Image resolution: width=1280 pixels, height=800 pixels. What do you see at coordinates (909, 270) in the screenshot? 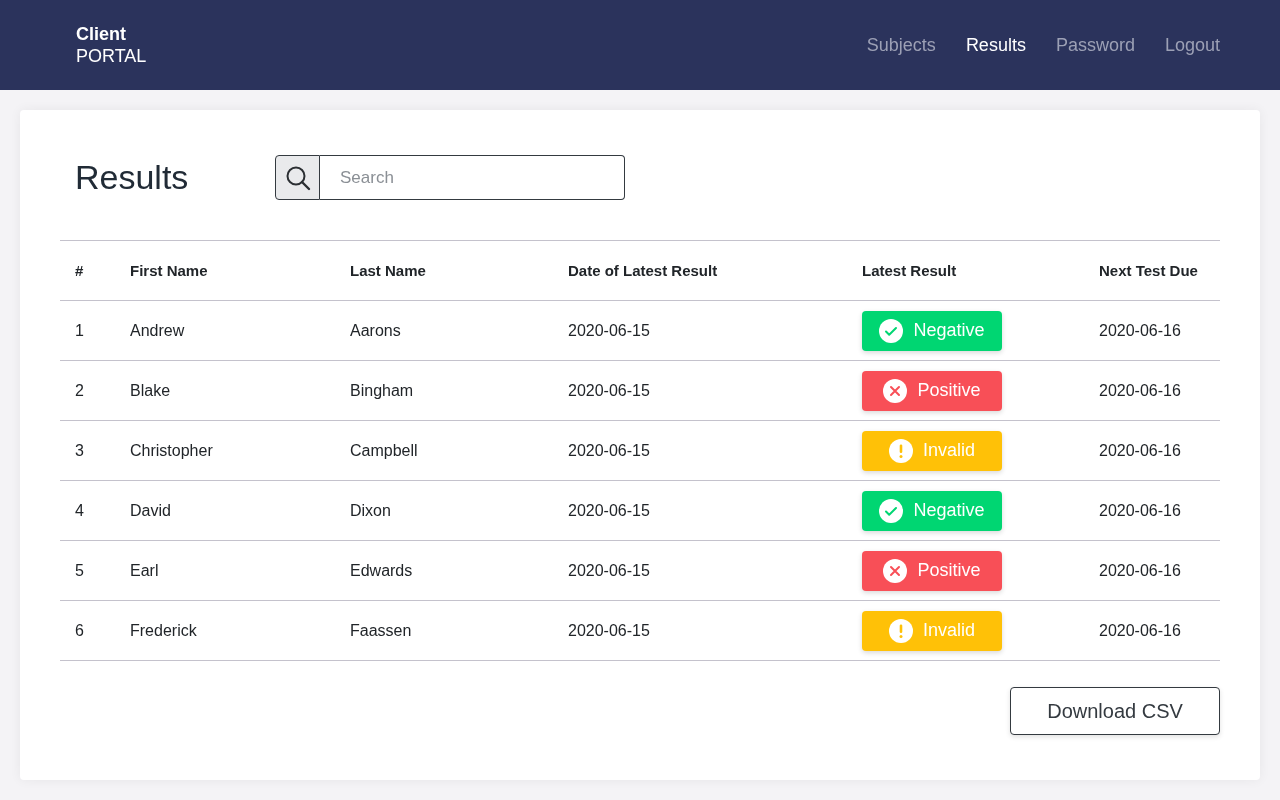
I see `column-header: Latest Result` at bounding box center [909, 270].